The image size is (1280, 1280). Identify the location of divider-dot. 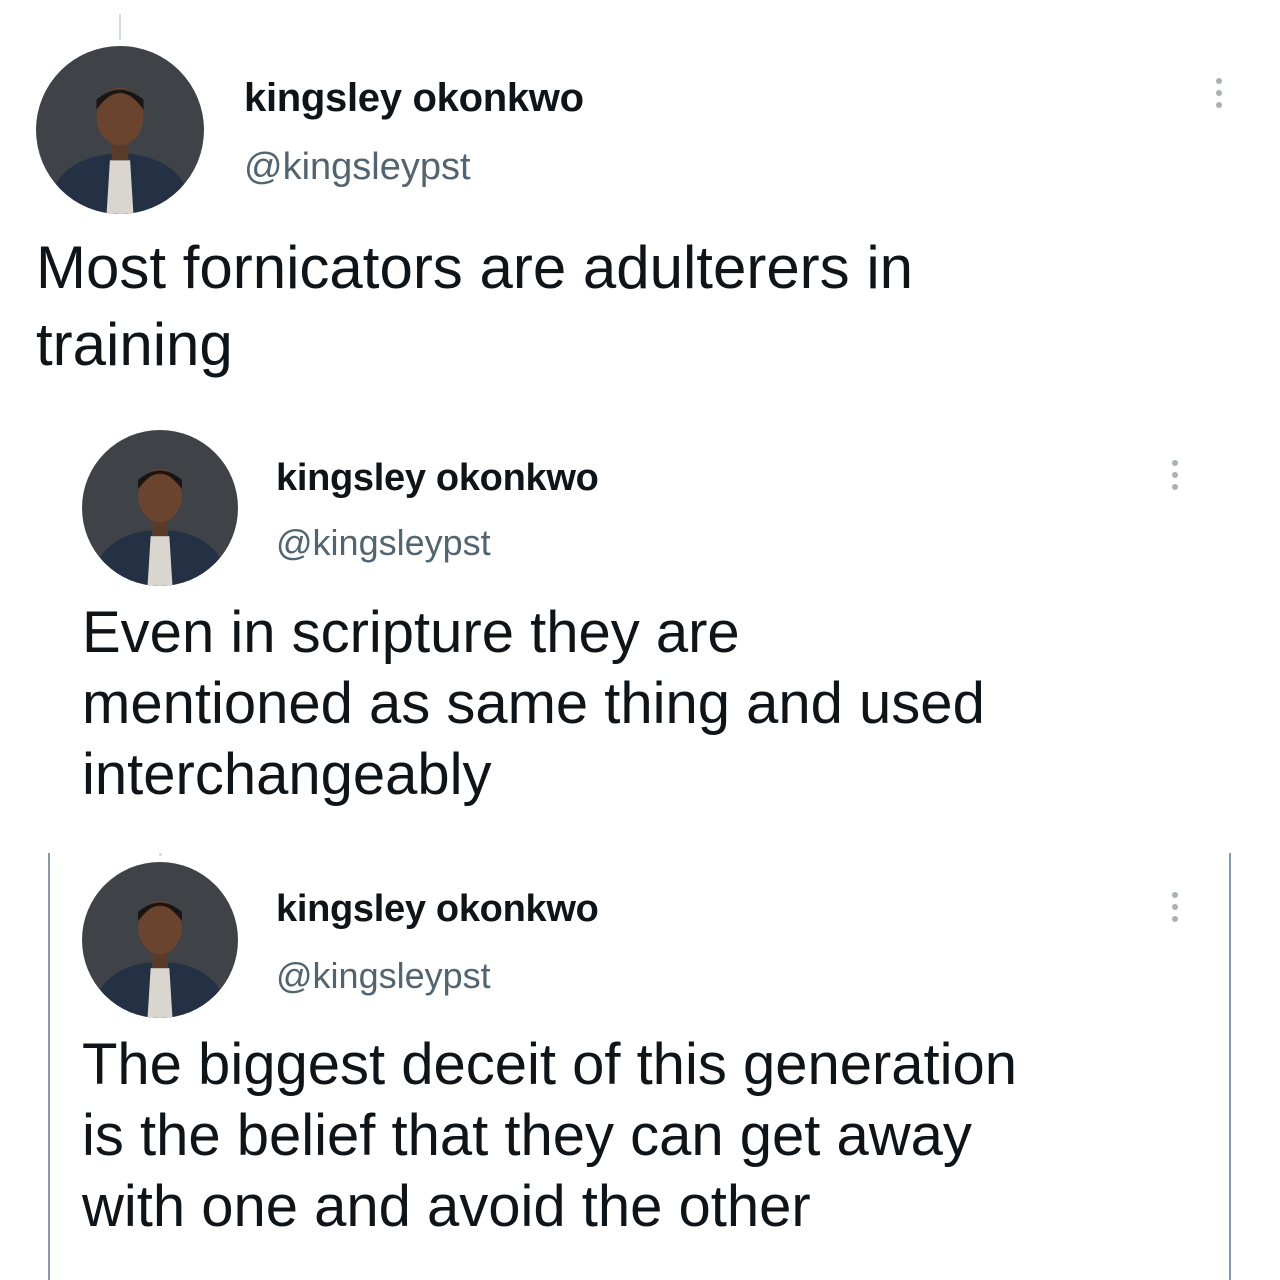
(160, 854).